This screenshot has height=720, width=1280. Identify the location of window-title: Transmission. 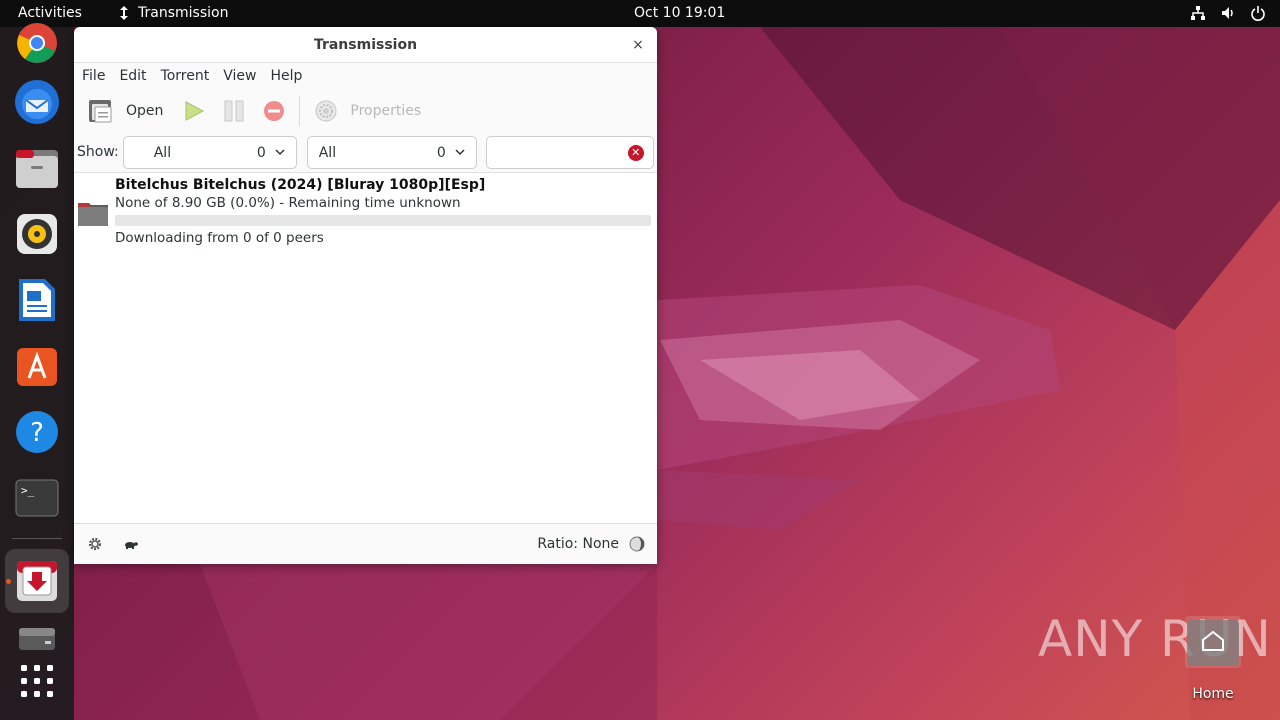
(365, 44).